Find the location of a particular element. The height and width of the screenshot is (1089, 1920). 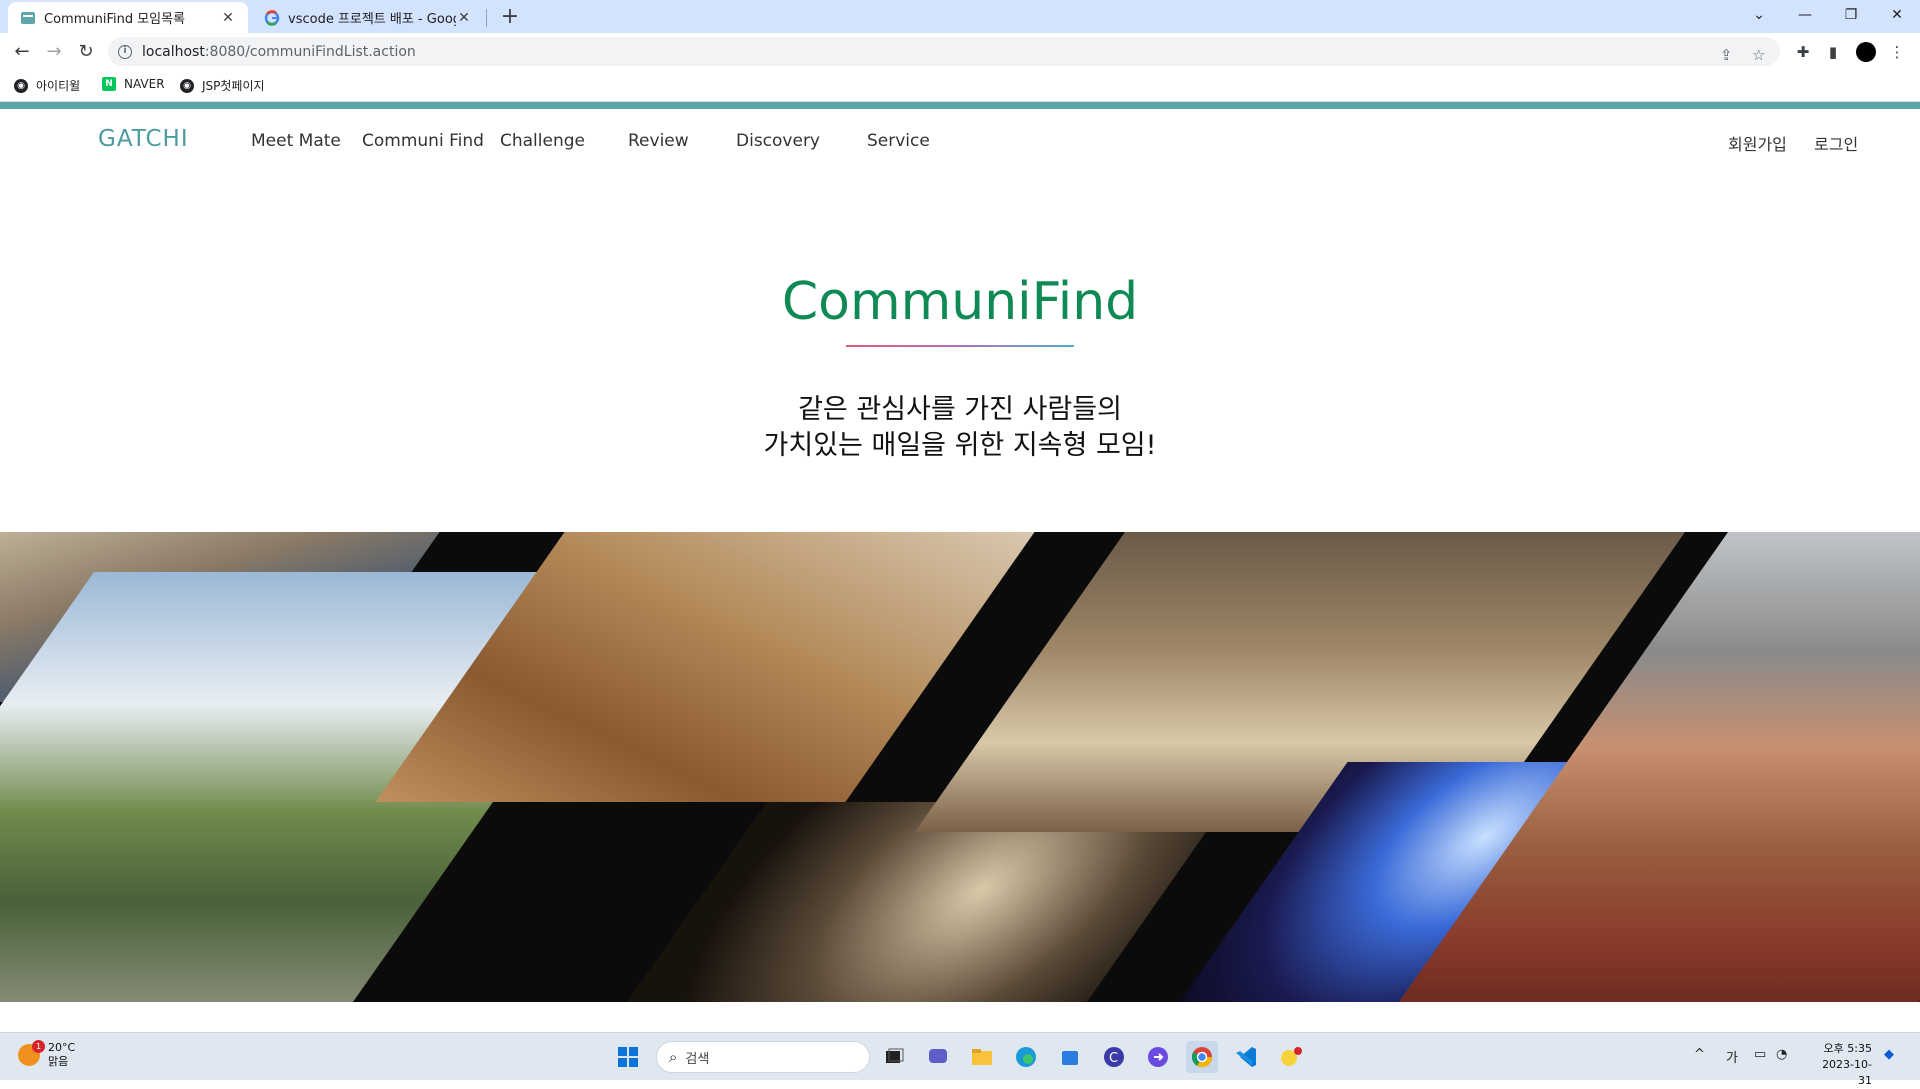

edge-icon is located at coordinates (1026, 1057).